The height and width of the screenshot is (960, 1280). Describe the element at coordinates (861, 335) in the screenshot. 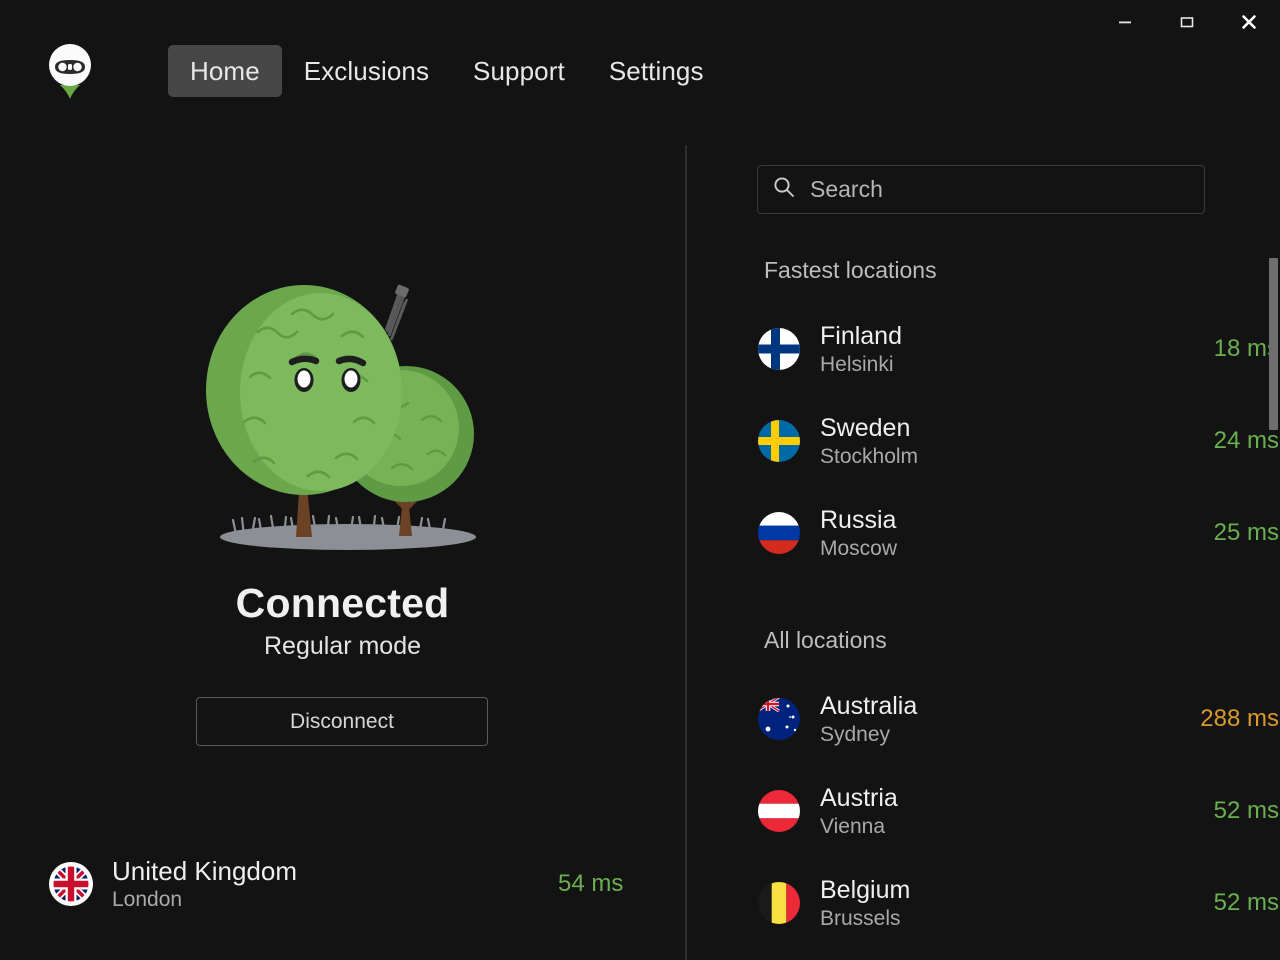

I see `location-country: Finland` at that location.